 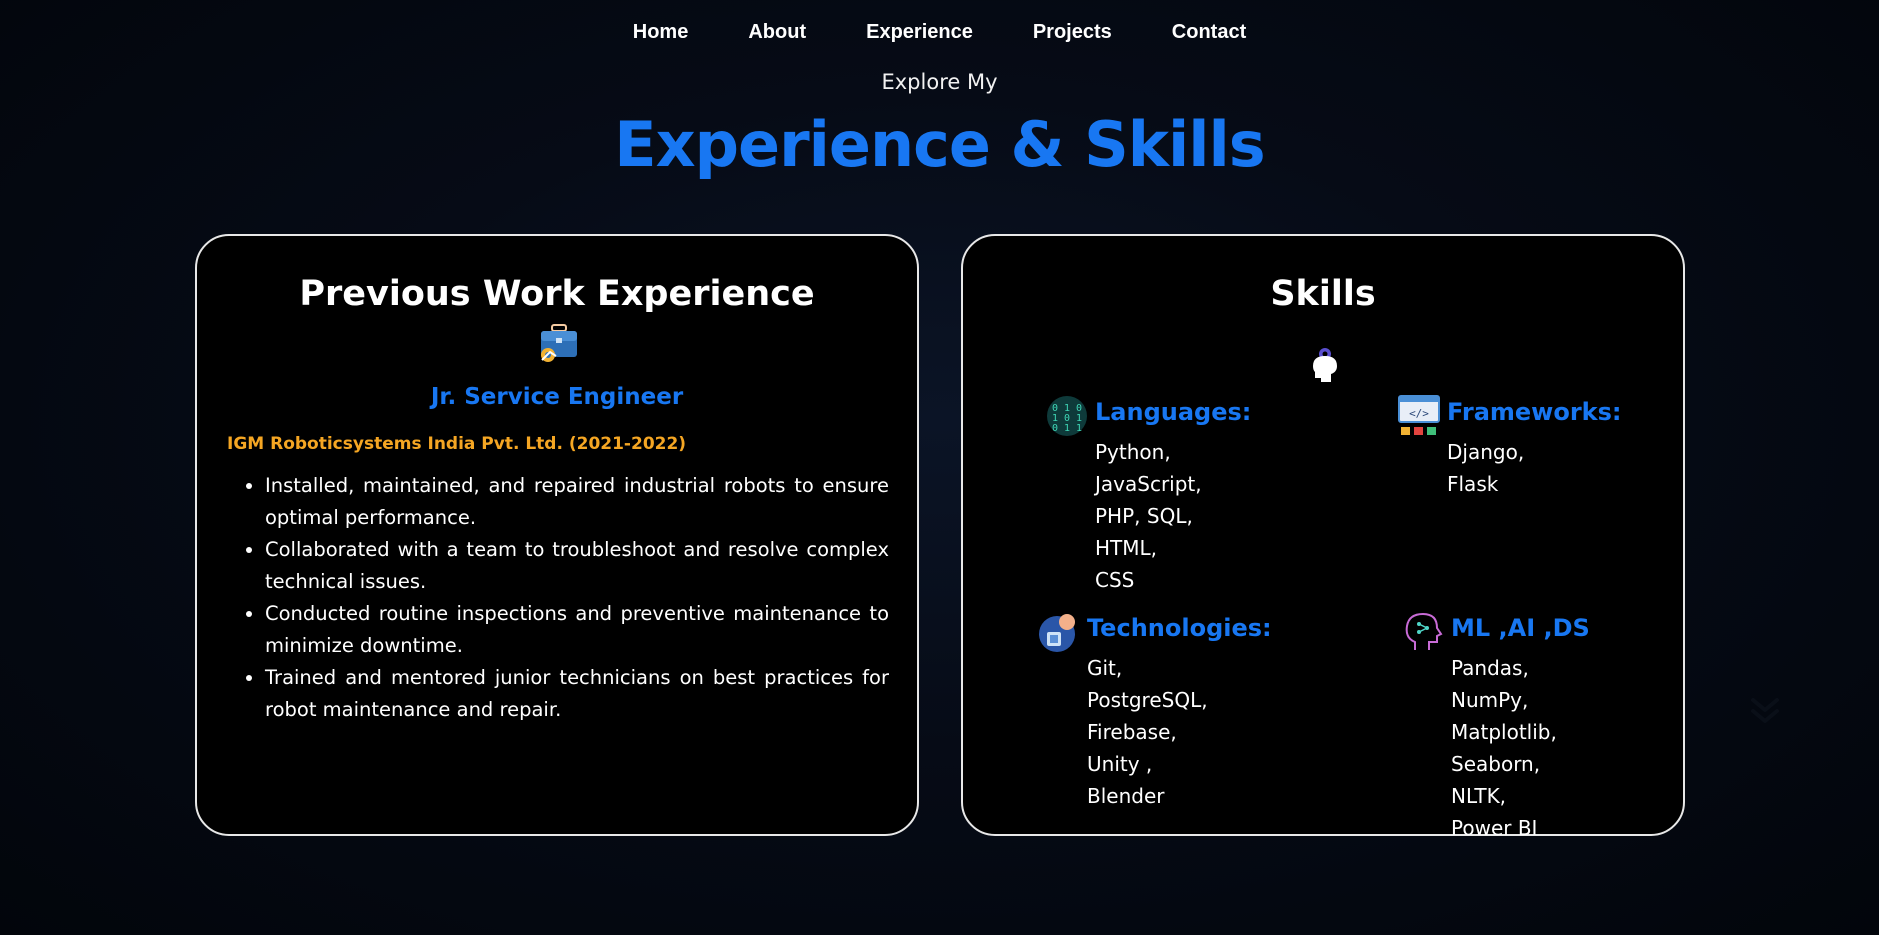 What do you see at coordinates (1209, 32) in the screenshot?
I see `nav-contact: Contact` at bounding box center [1209, 32].